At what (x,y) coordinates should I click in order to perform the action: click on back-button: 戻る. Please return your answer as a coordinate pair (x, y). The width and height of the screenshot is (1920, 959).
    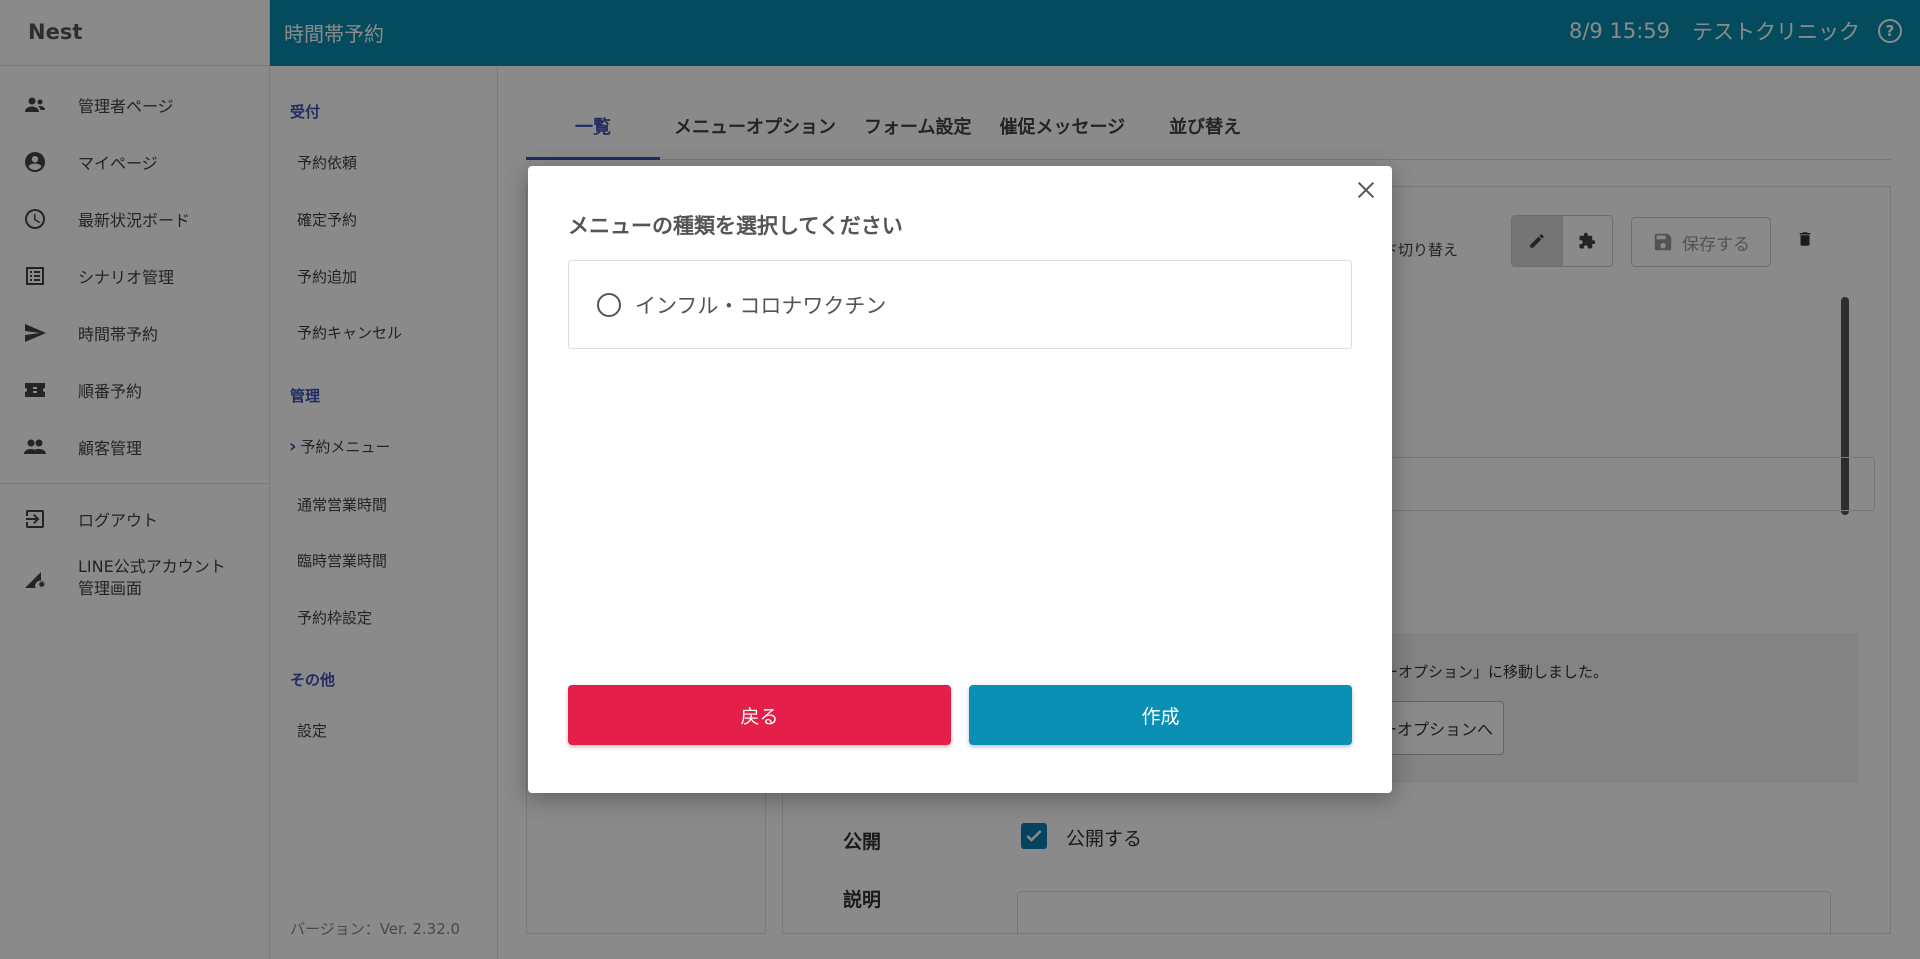
    Looking at the image, I should click on (759, 715).